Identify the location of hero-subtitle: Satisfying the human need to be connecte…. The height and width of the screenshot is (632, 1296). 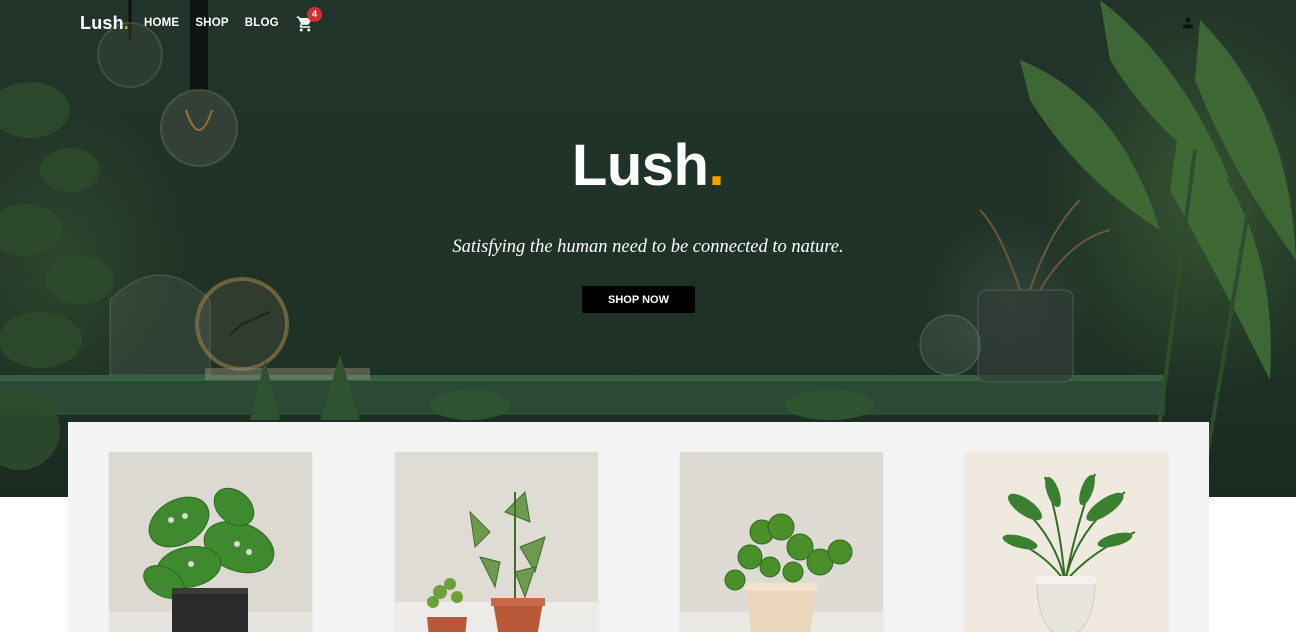
(648, 247).